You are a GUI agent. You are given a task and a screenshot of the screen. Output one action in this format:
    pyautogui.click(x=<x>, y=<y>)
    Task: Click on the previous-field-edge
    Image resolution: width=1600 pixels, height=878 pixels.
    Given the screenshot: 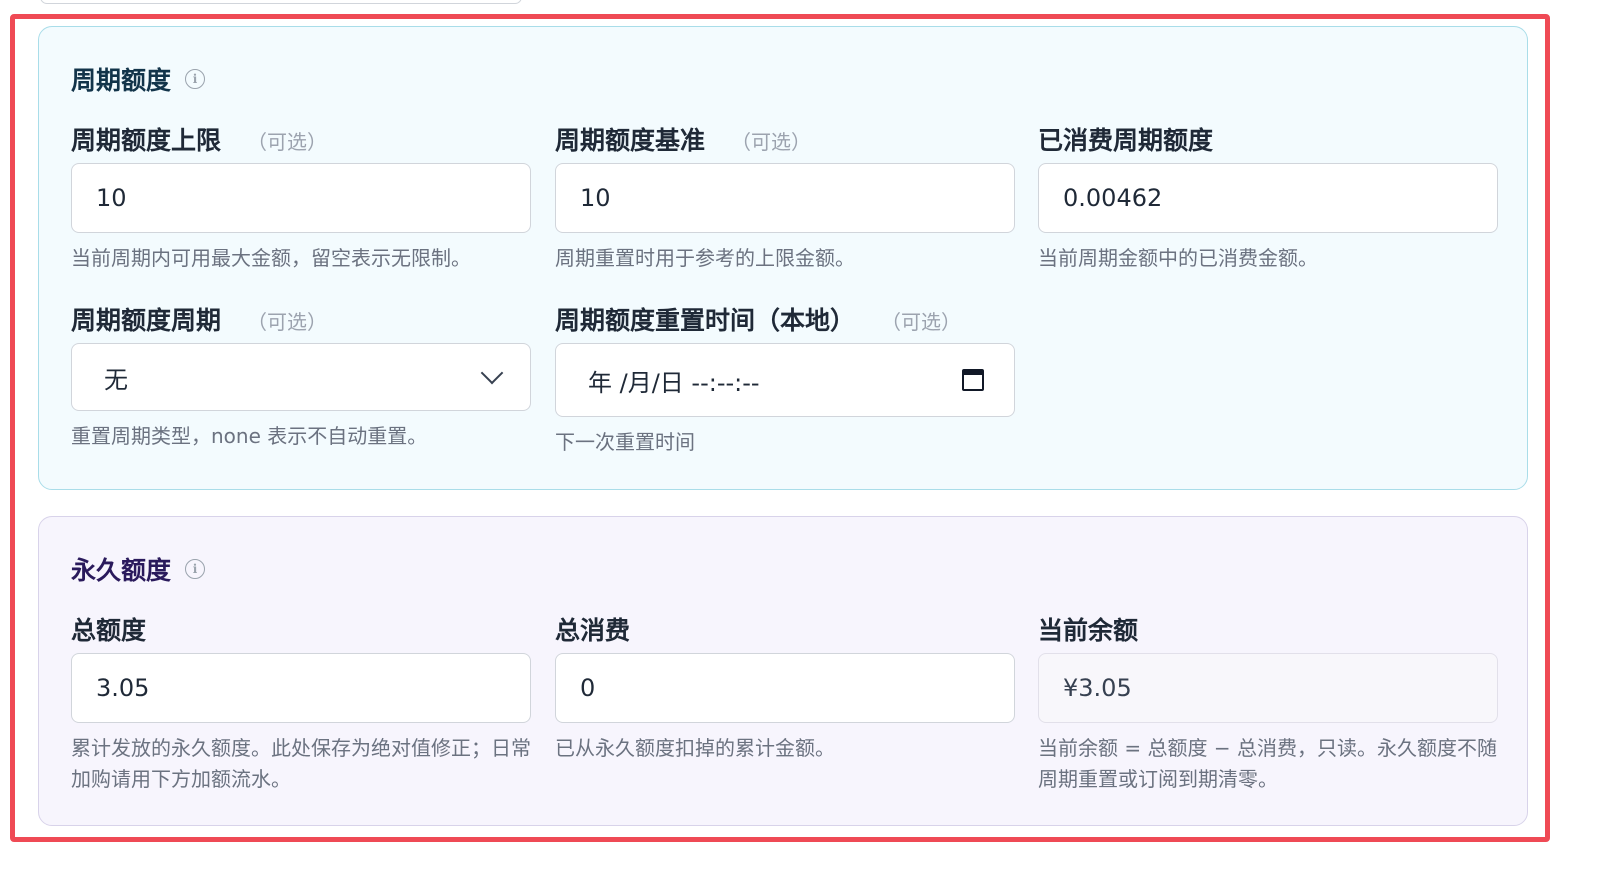 What is the action you would take?
    pyautogui.click(x=281, y=2)
    